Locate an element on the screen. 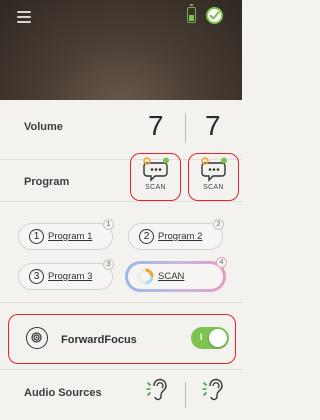  toggle-on-indicator: I is located at coordinates (201, 337).